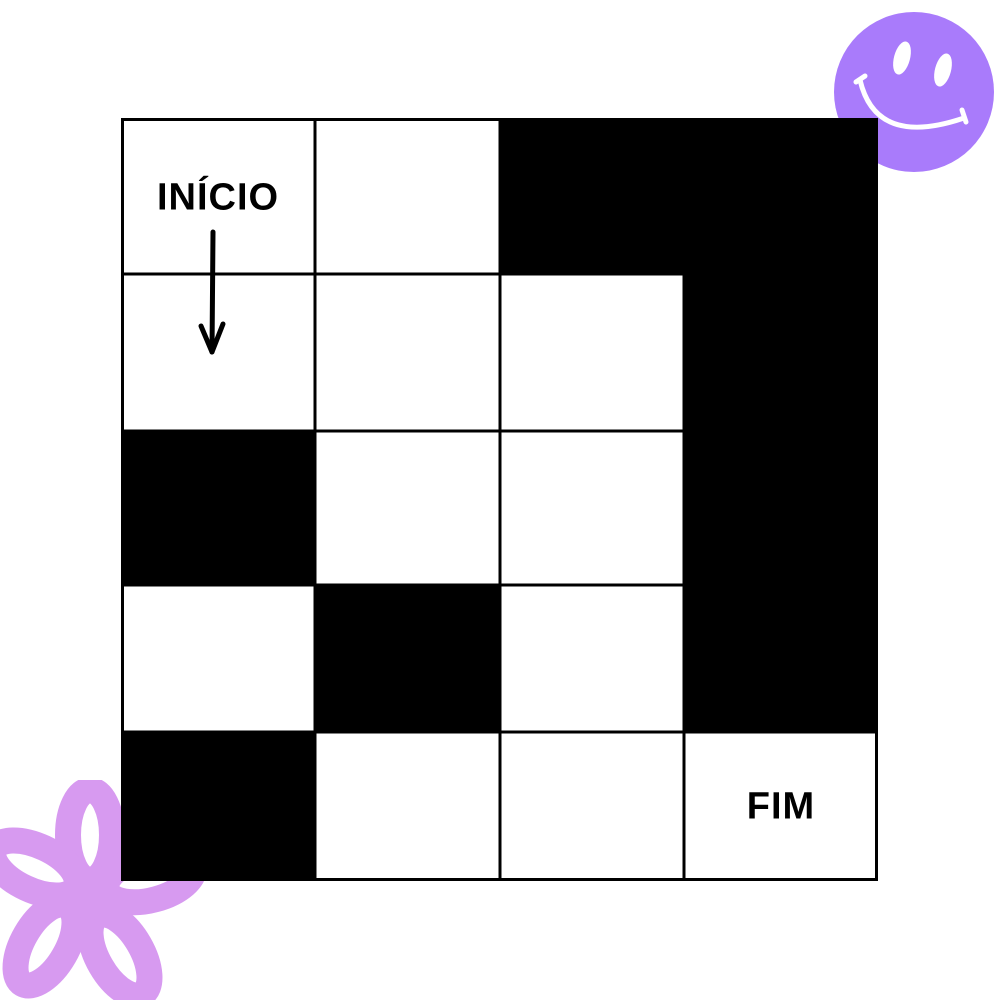 This screenshot has width=1000, height=1000. What do you see at coordinates (218, 197) in the screenshot?
I see `start-label: INÍCIO` at bounding box center [218, 197].